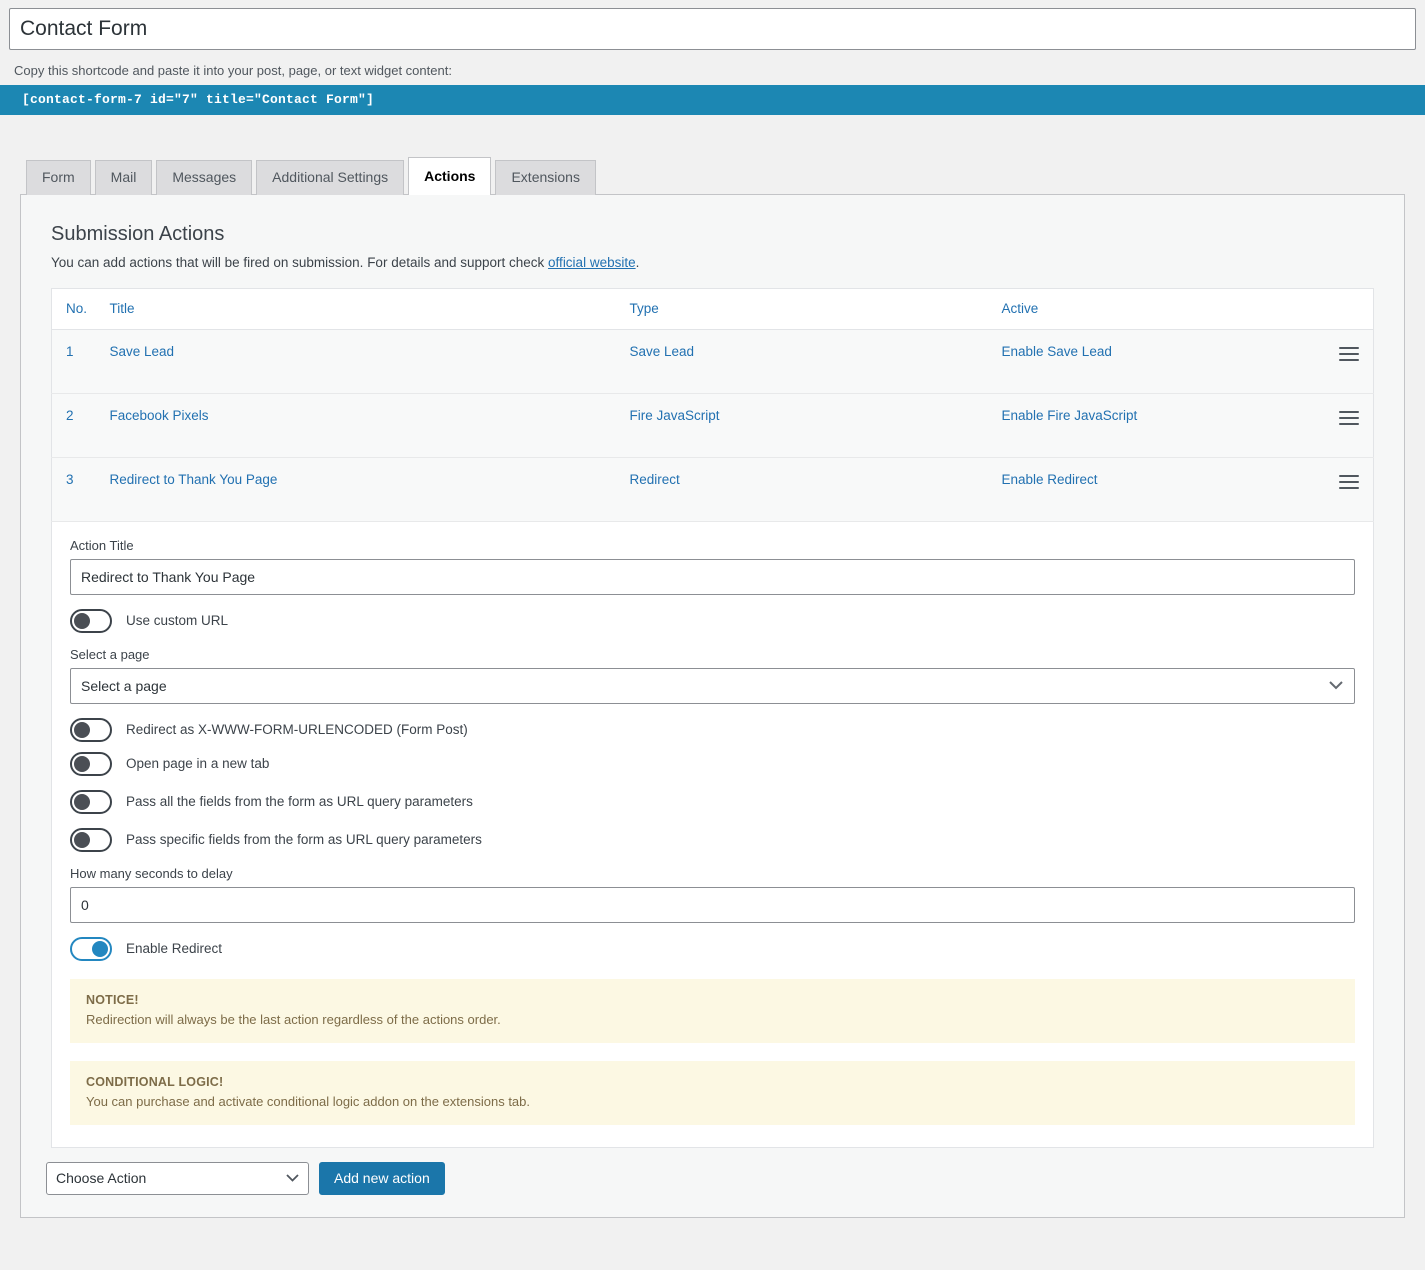 The width and height of the screenshot is (1425, 1270). What do you see at coordinates (1050, 479) in the screenshot?
I see `row-active-link: Enable Redirect` at bounding box center [1050, 479].